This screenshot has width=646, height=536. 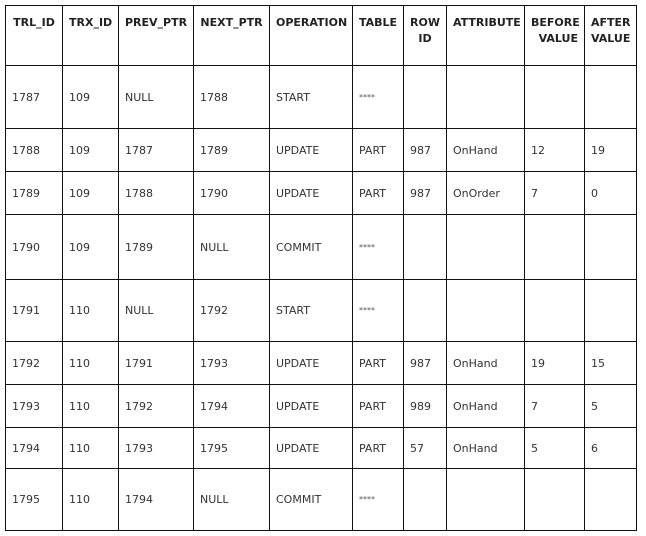 What do you see at coordinates (156, 150) in the screenshot?
I see `cell-prev-ptr: 1787` at bounding box center [156, 150].